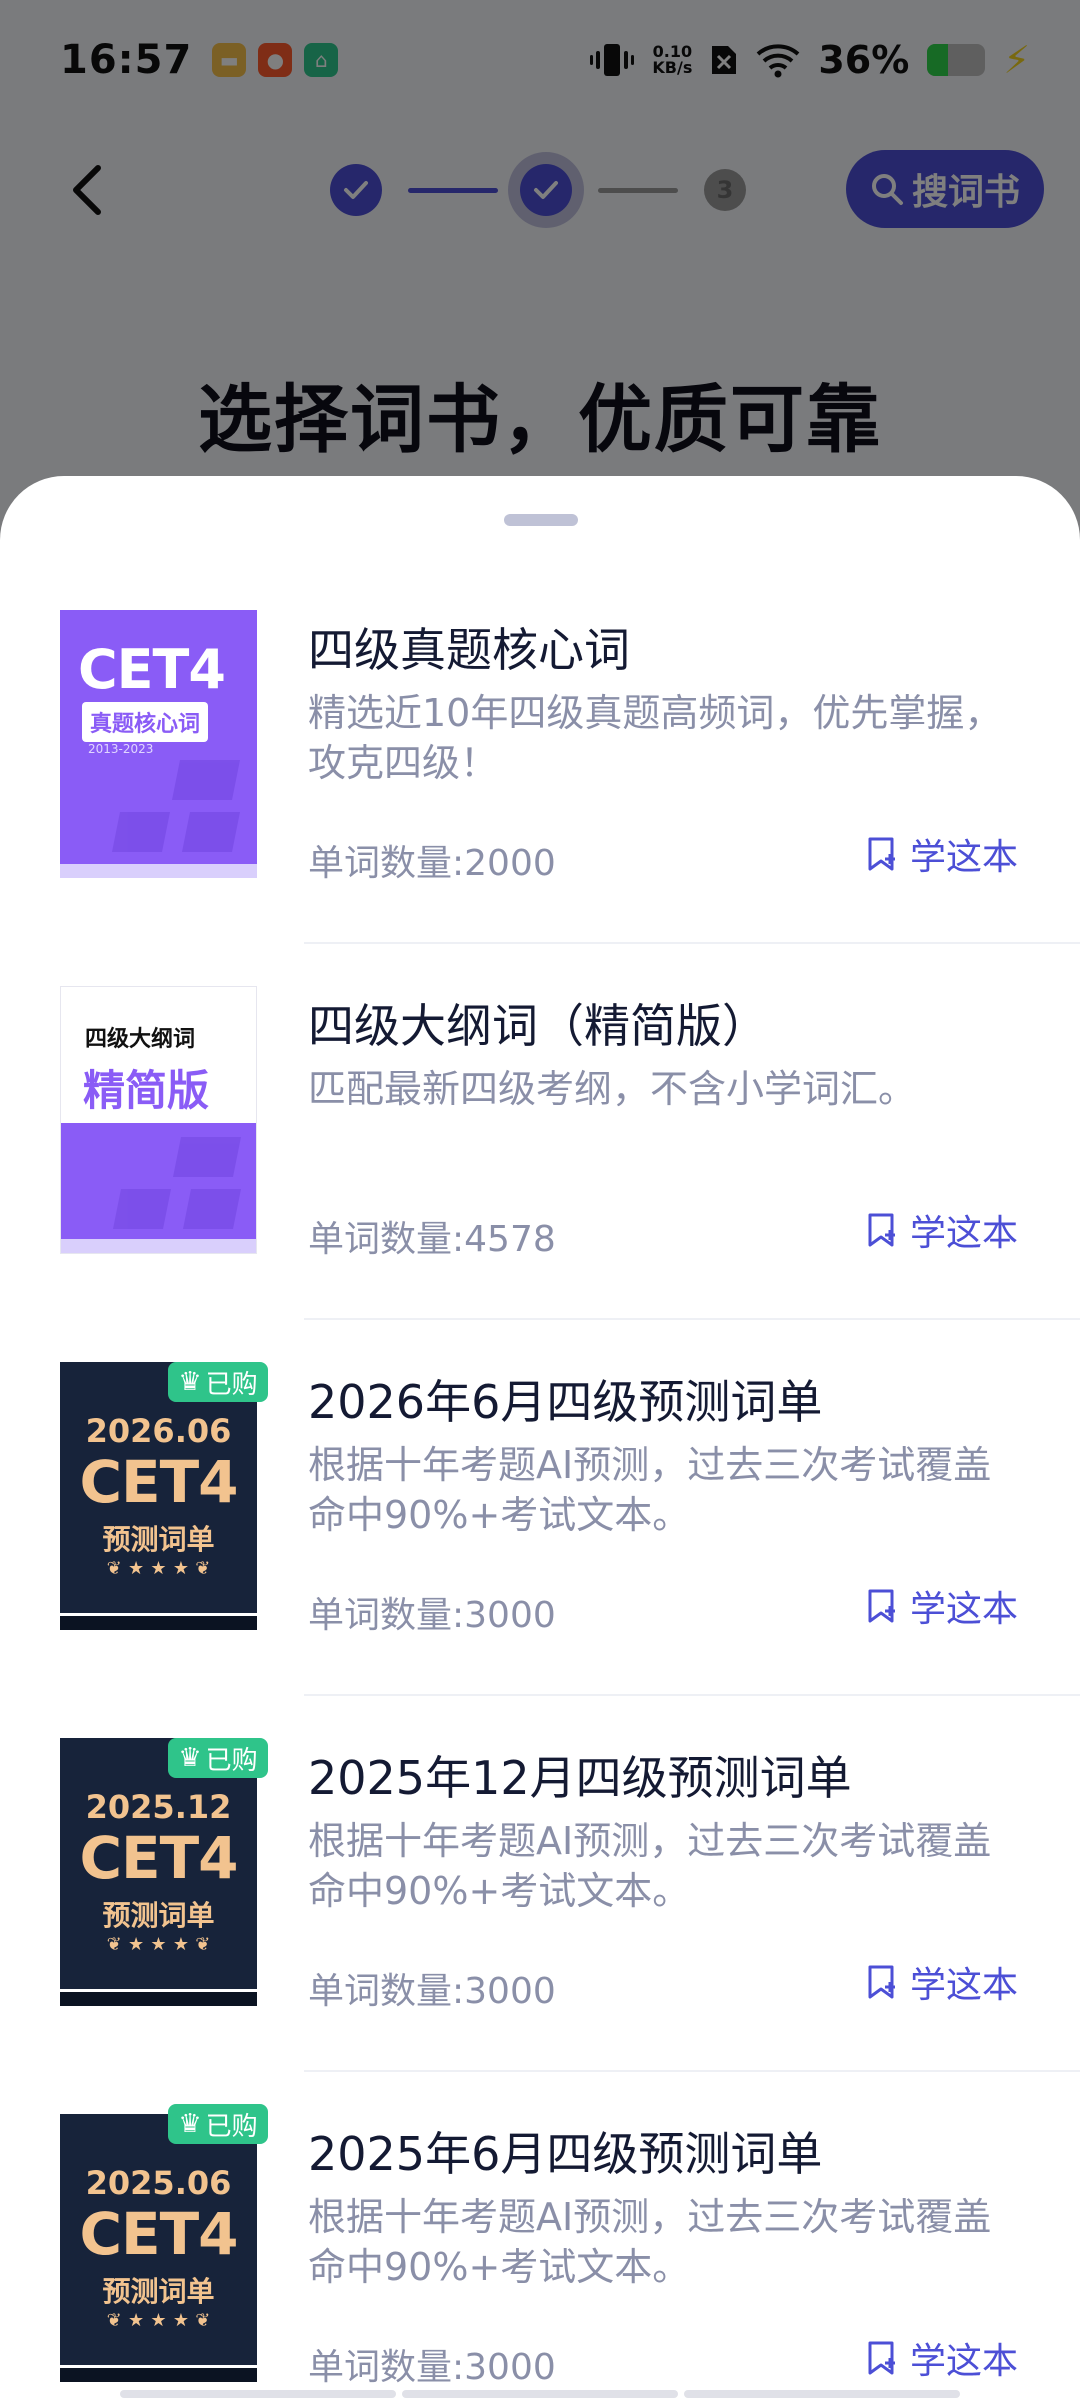 The width and height of the screenshot is (1080, 2400). I want to click on learn-this-label: 学这本, so click(964, 2361).